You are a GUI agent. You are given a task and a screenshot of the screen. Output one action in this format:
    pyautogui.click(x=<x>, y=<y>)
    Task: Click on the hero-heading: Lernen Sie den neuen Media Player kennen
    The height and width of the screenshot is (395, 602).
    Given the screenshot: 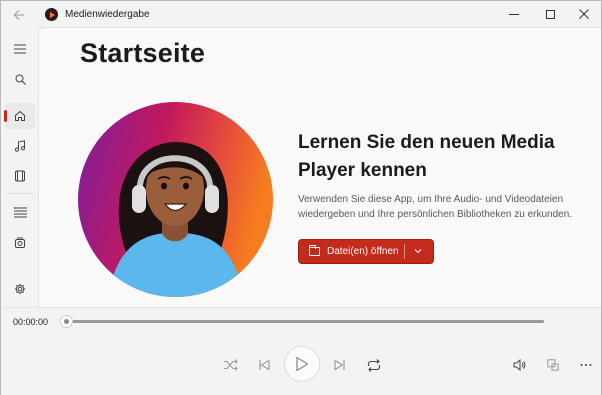 What is the action you would take?
    pyautogui.click(x=426, y=156)
    